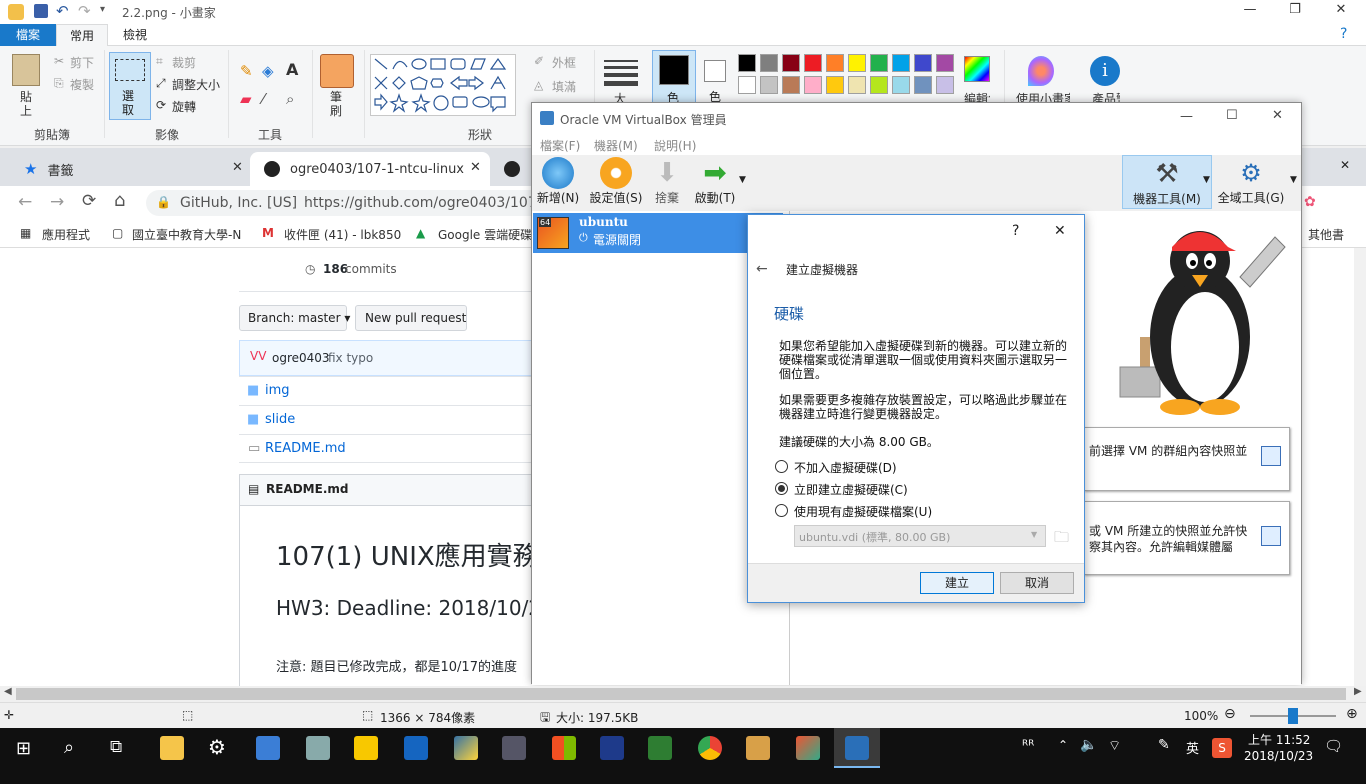 This screenshot has height=784, width=1366. Describe the element at coordinates (1326, 234) in the screenshot. I see `other-bookmarks: 其他書` at that location.